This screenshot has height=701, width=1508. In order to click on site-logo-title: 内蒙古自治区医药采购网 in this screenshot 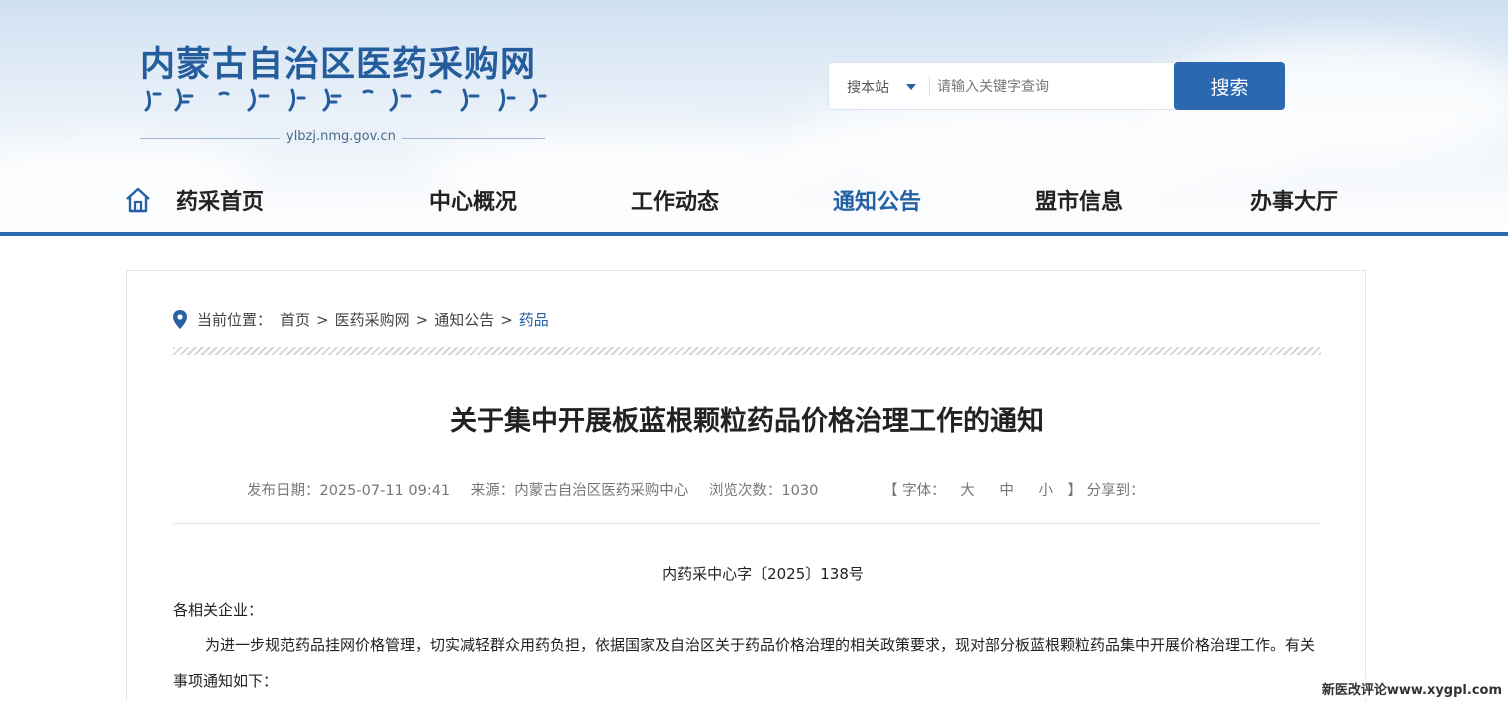, I will do `click(338, 61)`.